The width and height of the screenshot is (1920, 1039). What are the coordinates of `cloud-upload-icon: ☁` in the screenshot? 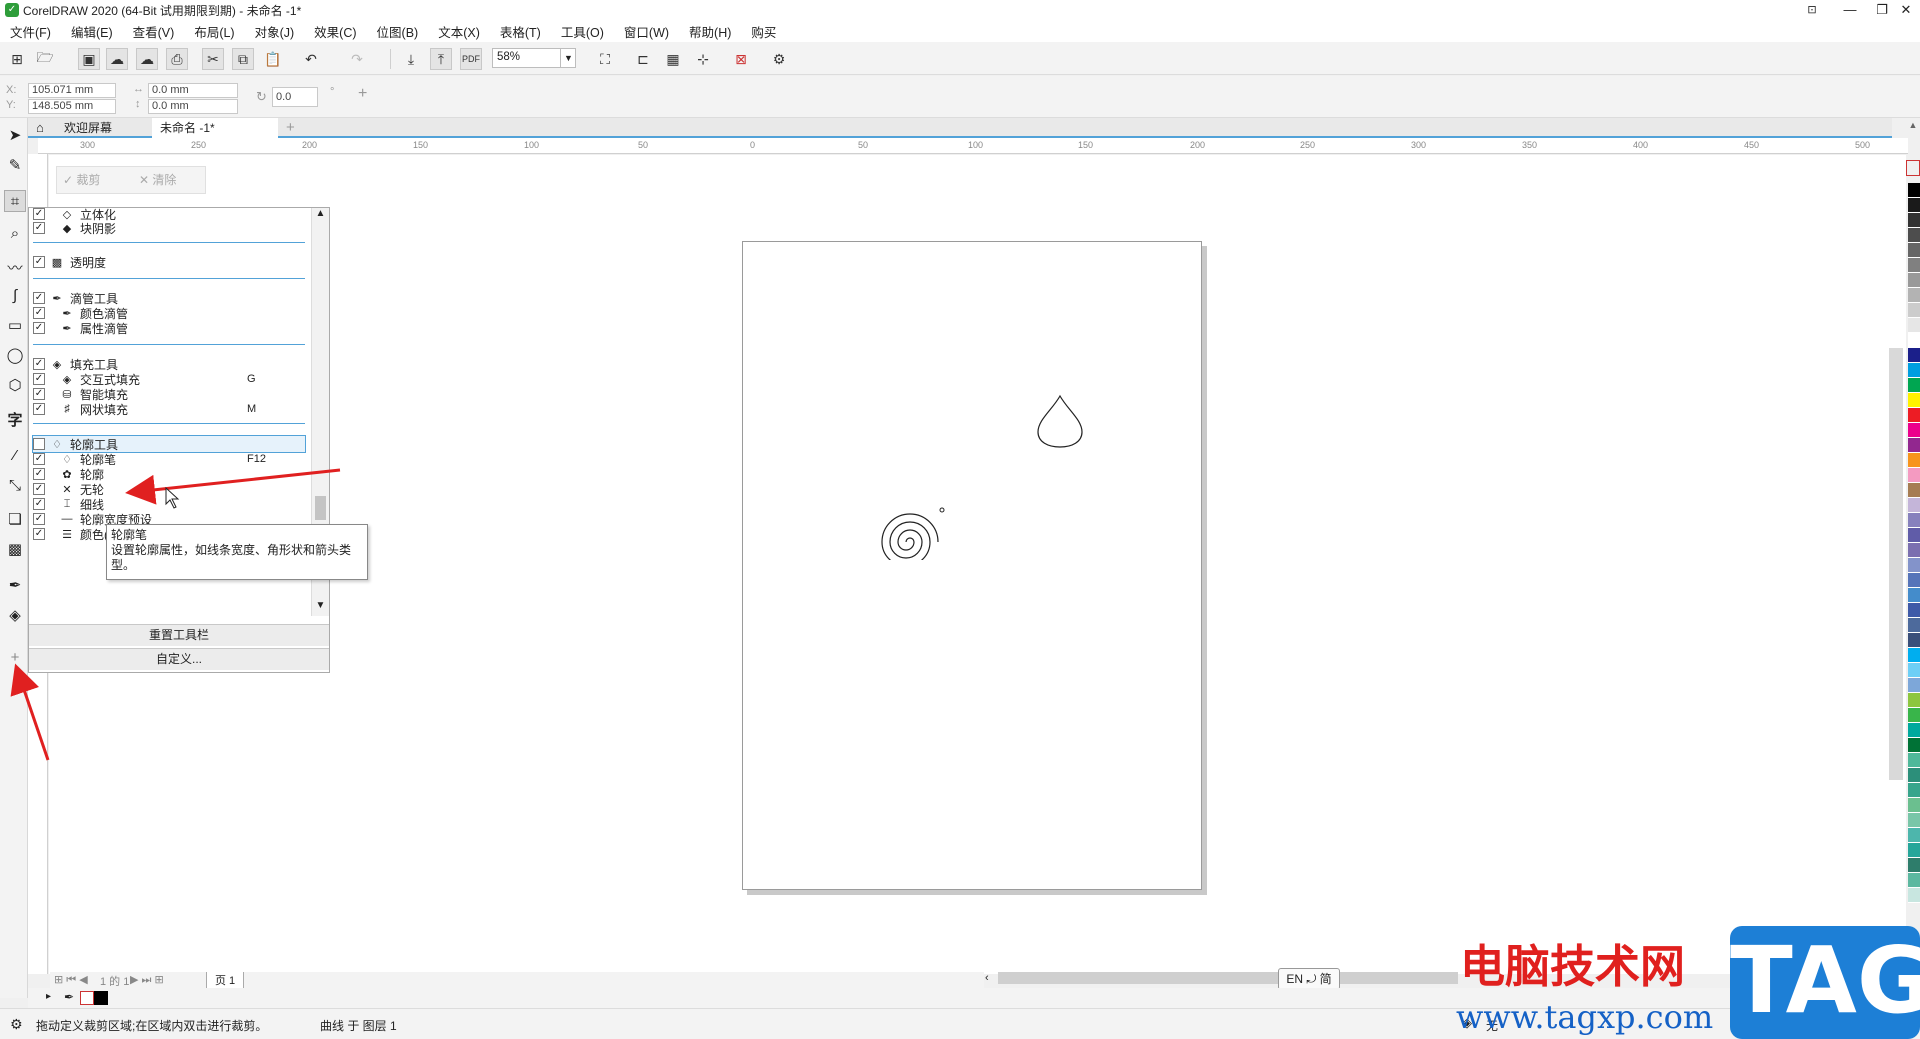 It's located at (117, 59).